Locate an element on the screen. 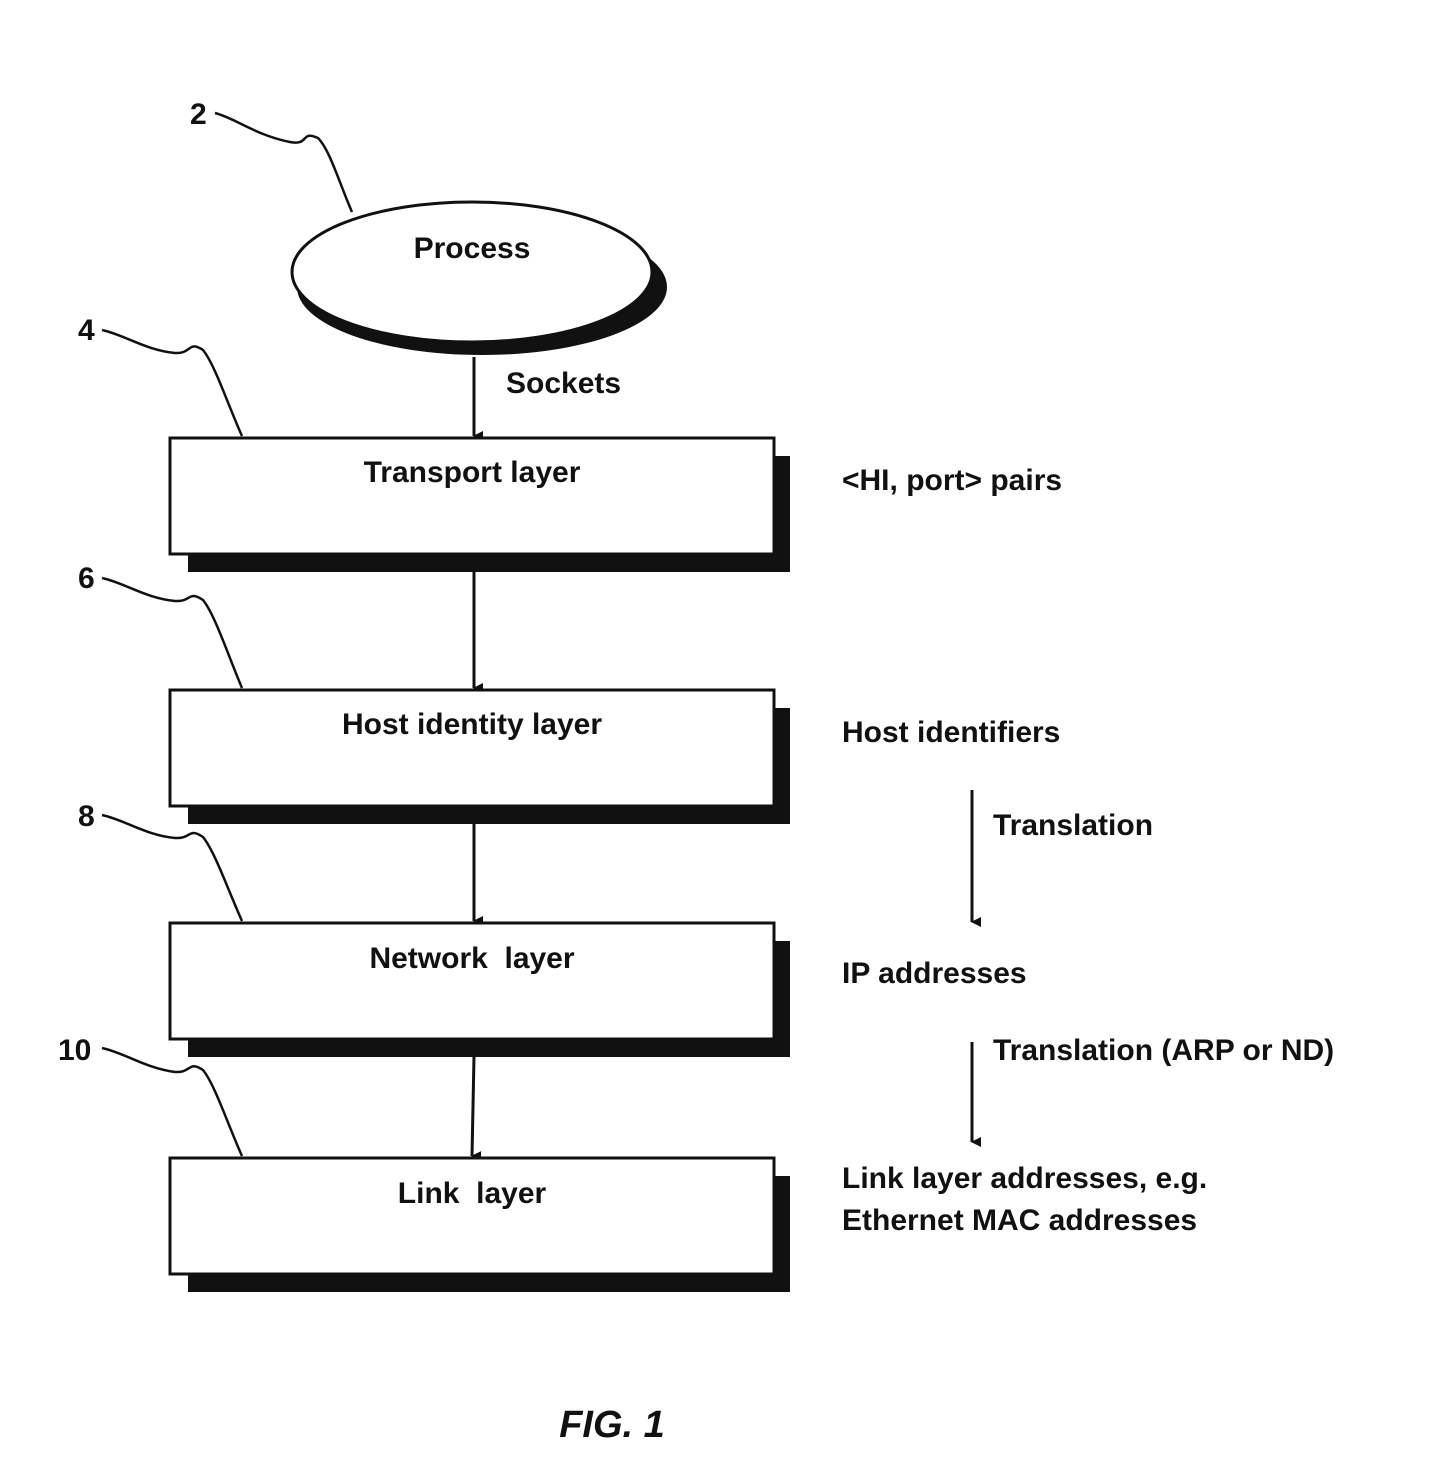  ref-number-4: 4 is located at coordinates (86, 330).